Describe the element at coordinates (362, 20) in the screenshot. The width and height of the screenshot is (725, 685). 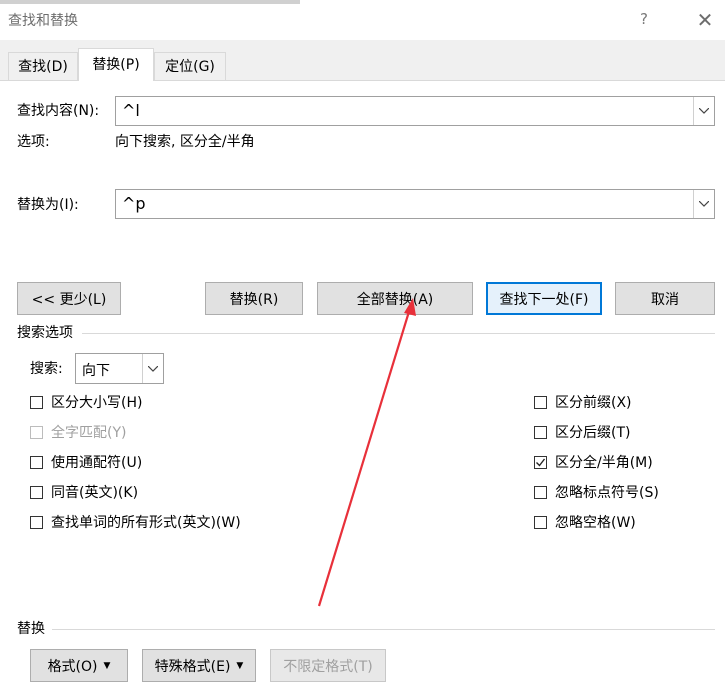
I see `title-bar` at that location.